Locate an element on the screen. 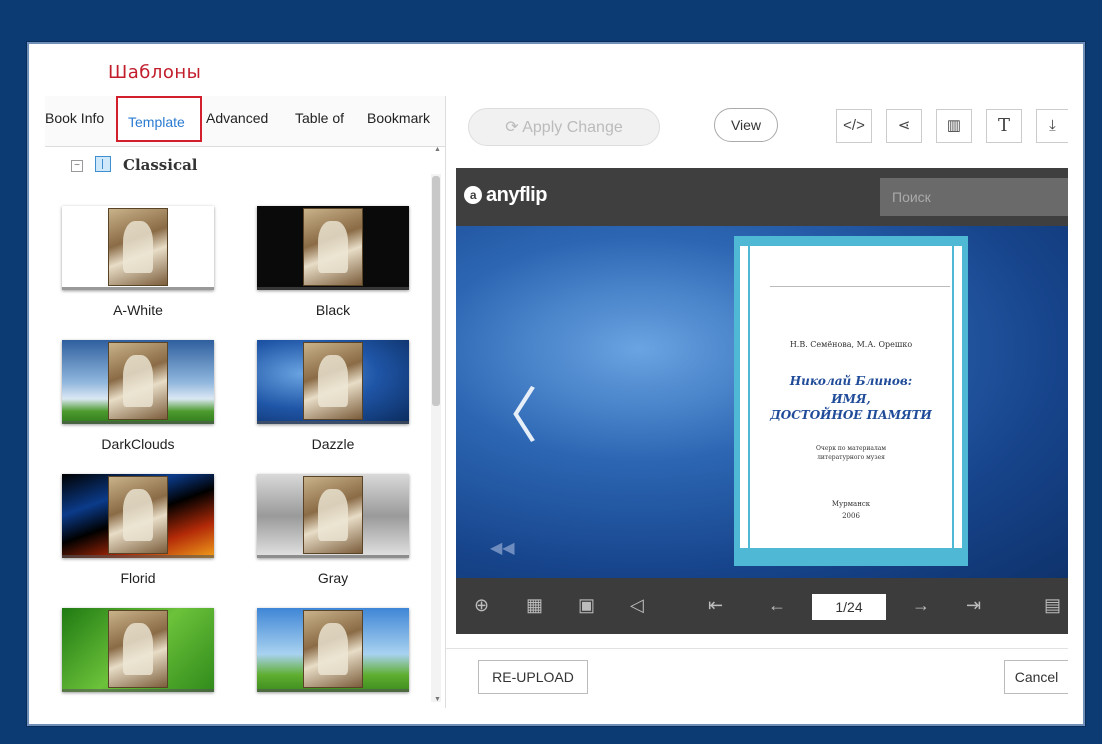 This screenshot has height=744, width=1102. code-icon: </> is located at coordinates (854, 126).